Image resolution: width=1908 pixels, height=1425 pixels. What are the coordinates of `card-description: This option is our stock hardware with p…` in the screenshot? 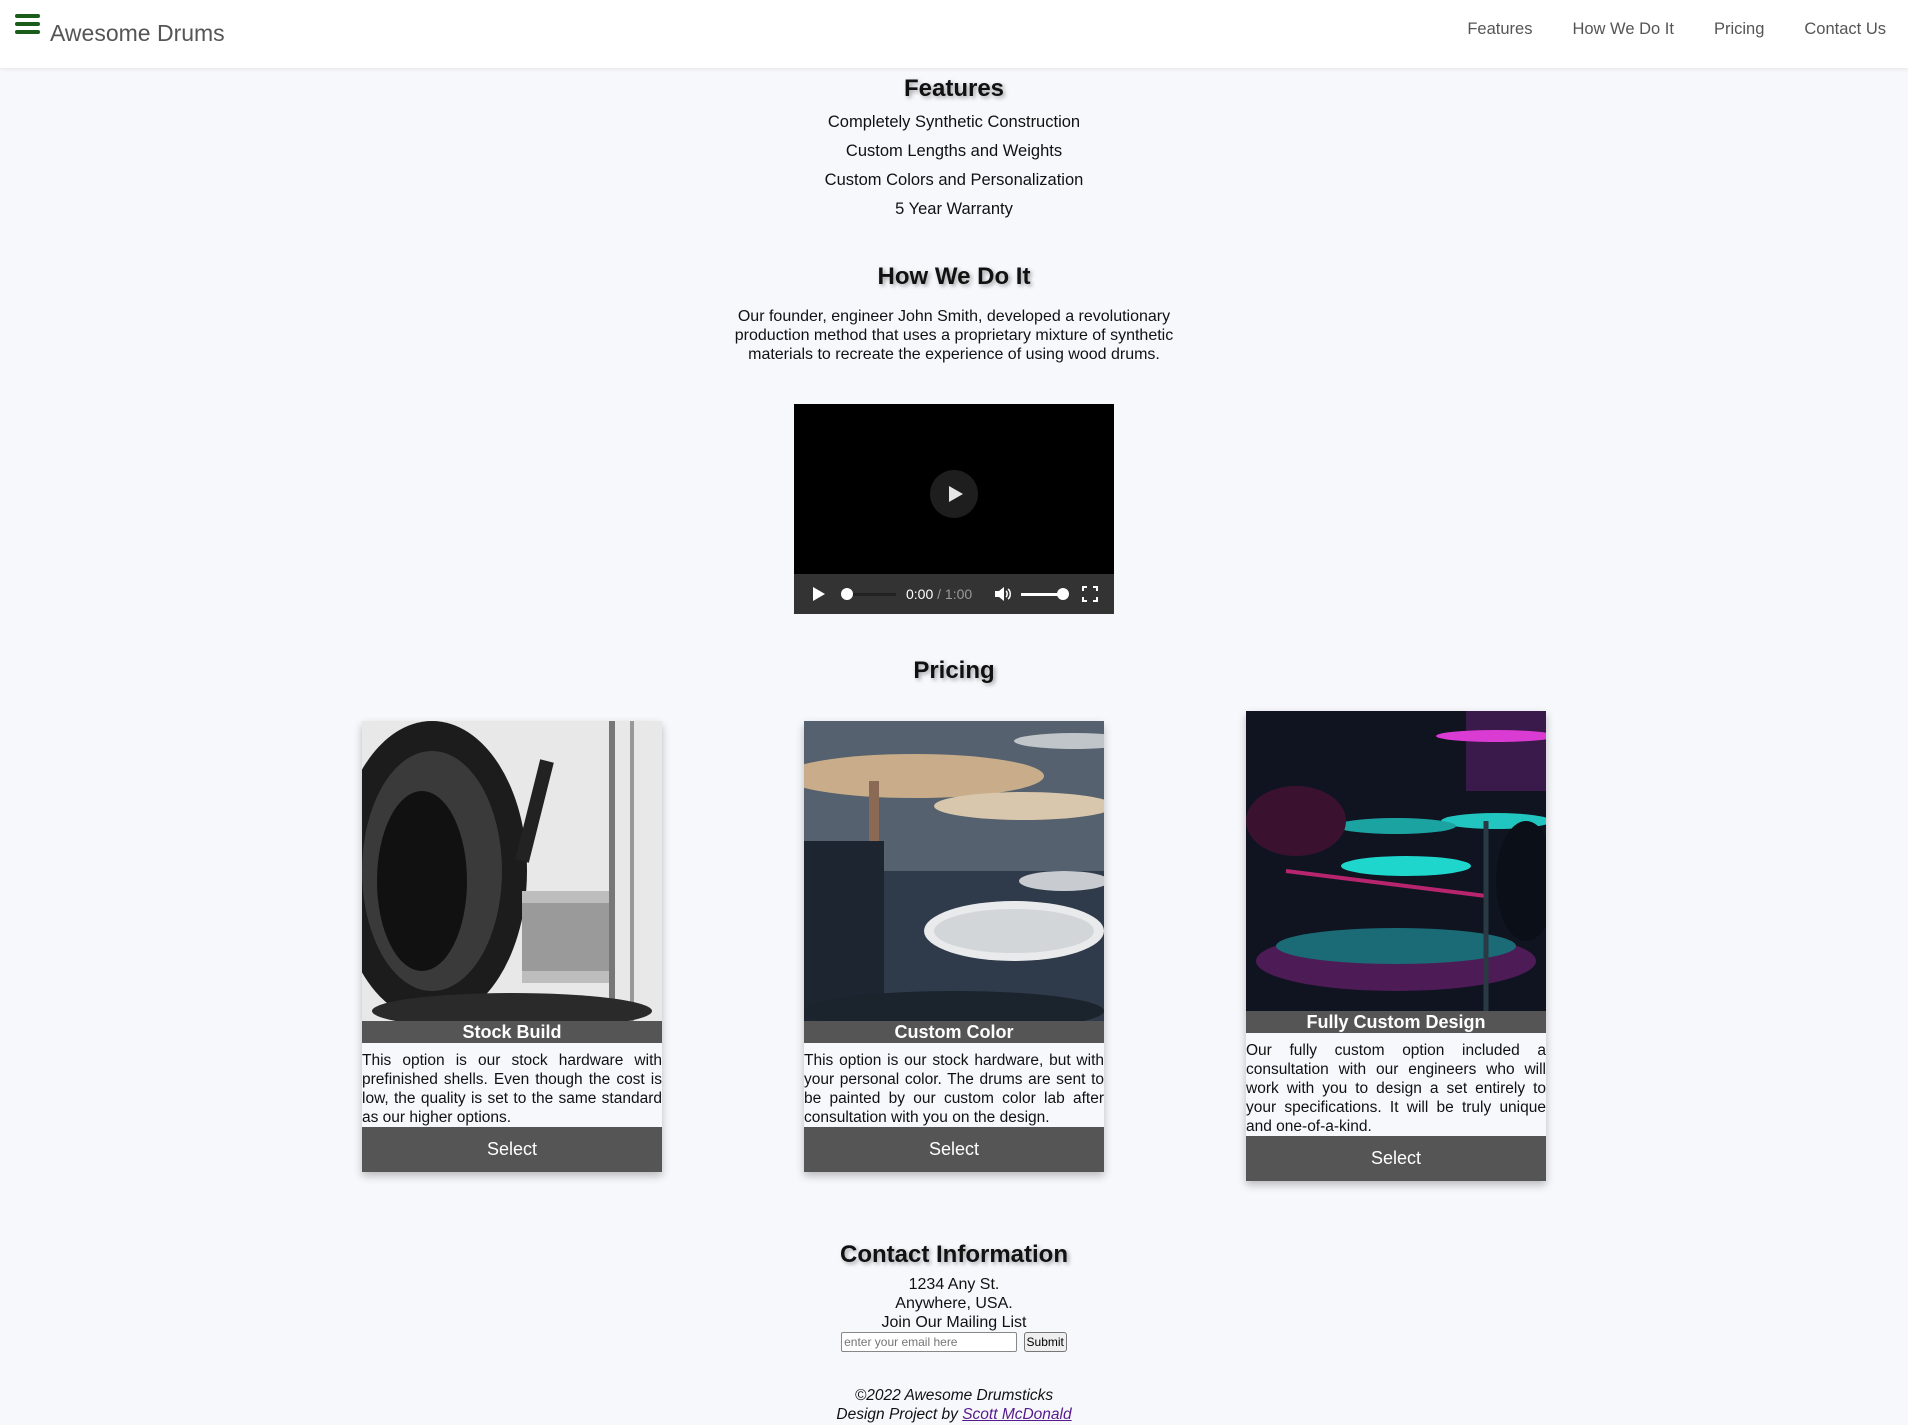 It's located at (512, 1085).